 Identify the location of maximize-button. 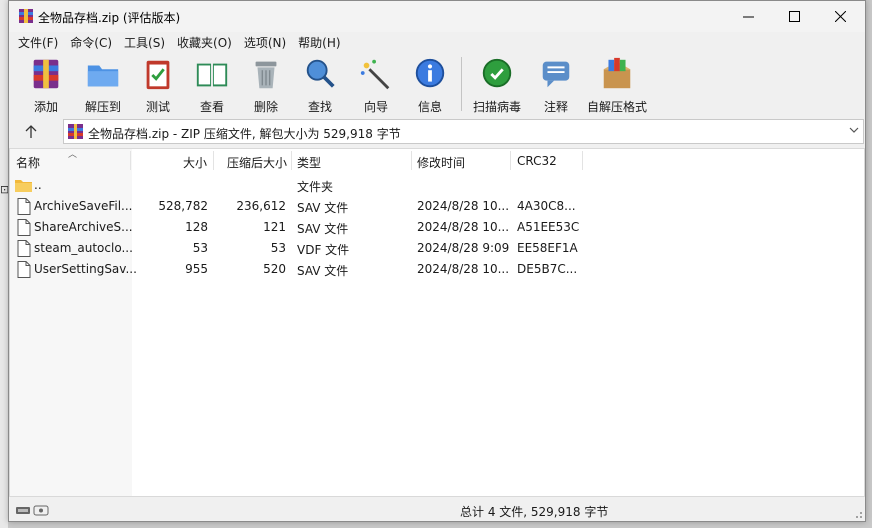
(794, 16).